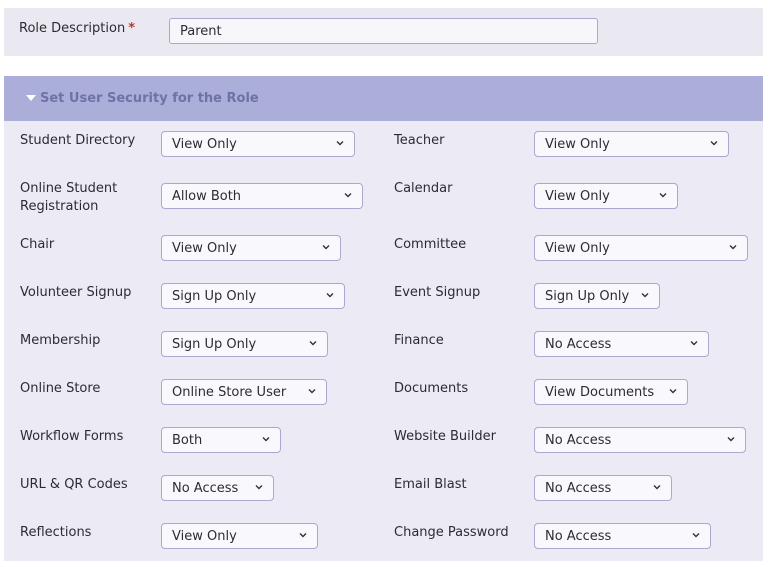 The height and width of the screenshot is (567, 771). I want to click on select-value: Allow Both, so click(207, 196).